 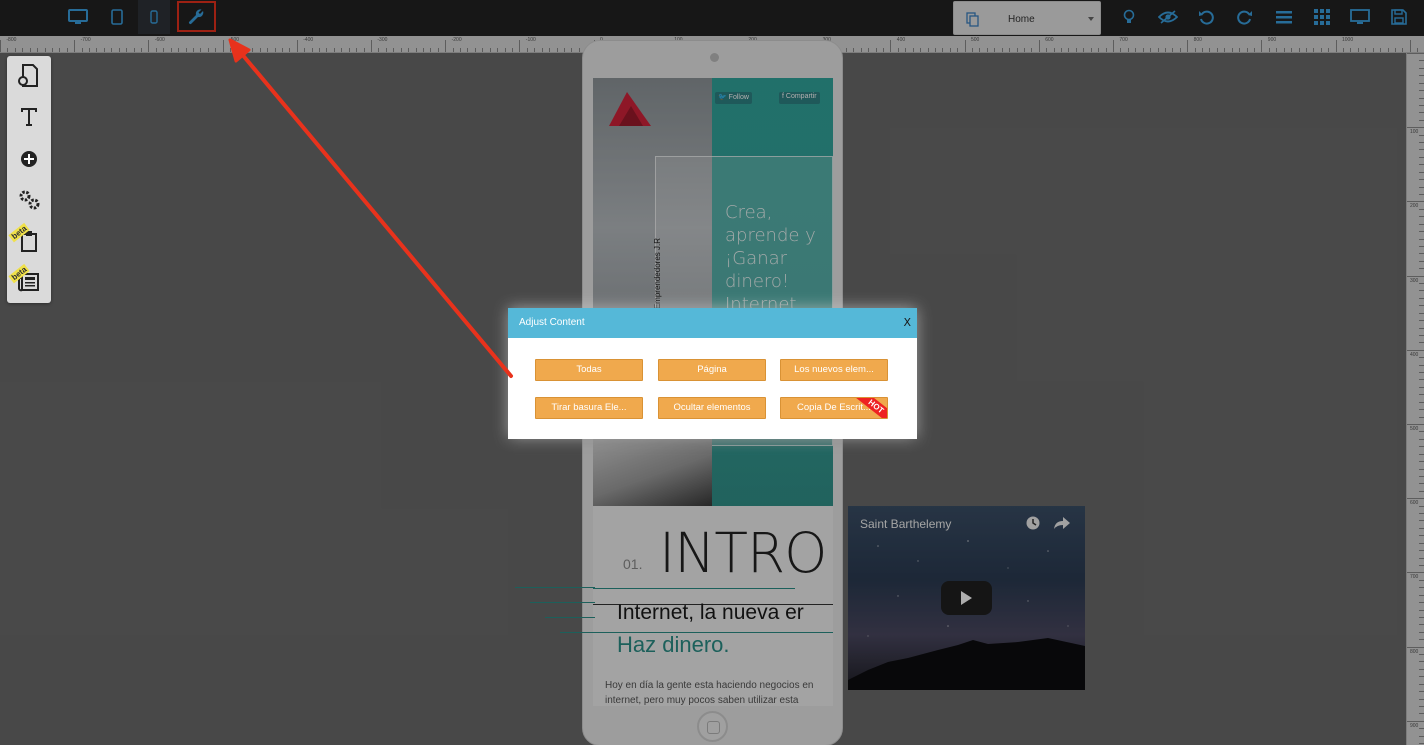 What do you see at coordinates (1062, 523) in the screenshot?
I see `share-icon` at bounding box center [1062, 523].